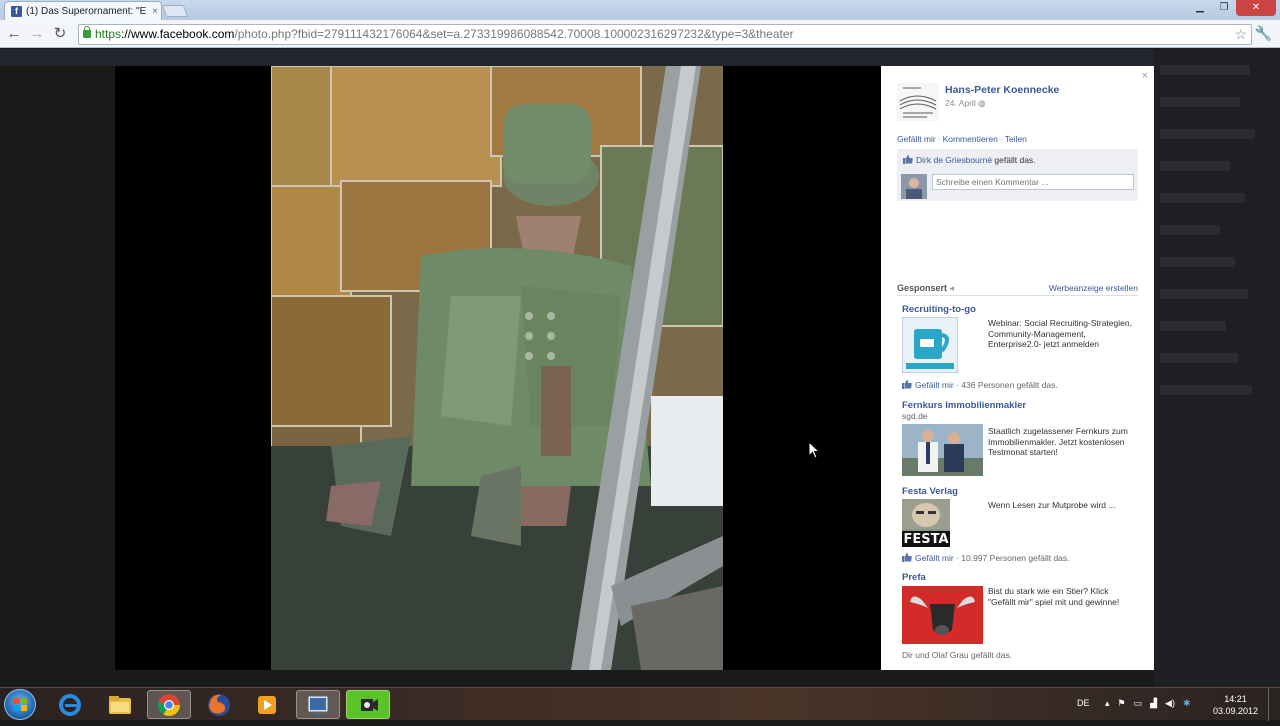 The height and width of the screenshot is (726, 1280). I want to click on ad-image-mug, so click(930, 345).